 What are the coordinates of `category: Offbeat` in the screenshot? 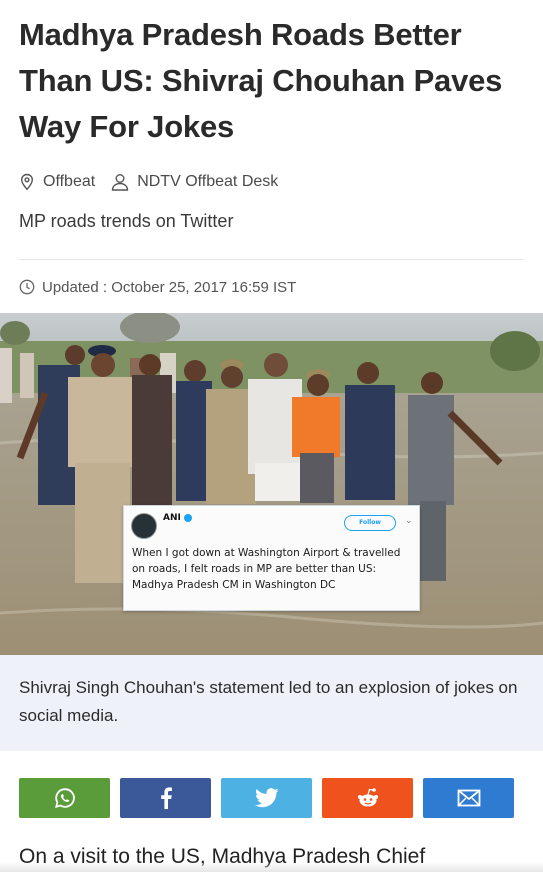 It's located at (57, 182).